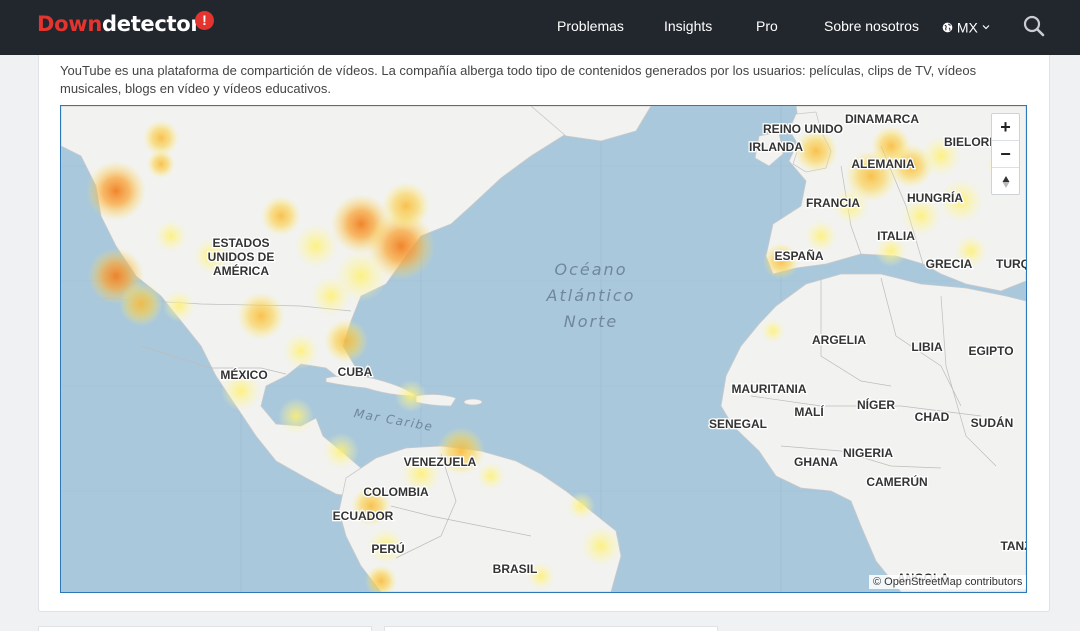  What do you see at coordinates (205, 628) in the screenshot?
I see `next-card-left` at bounding box center [205, 628].